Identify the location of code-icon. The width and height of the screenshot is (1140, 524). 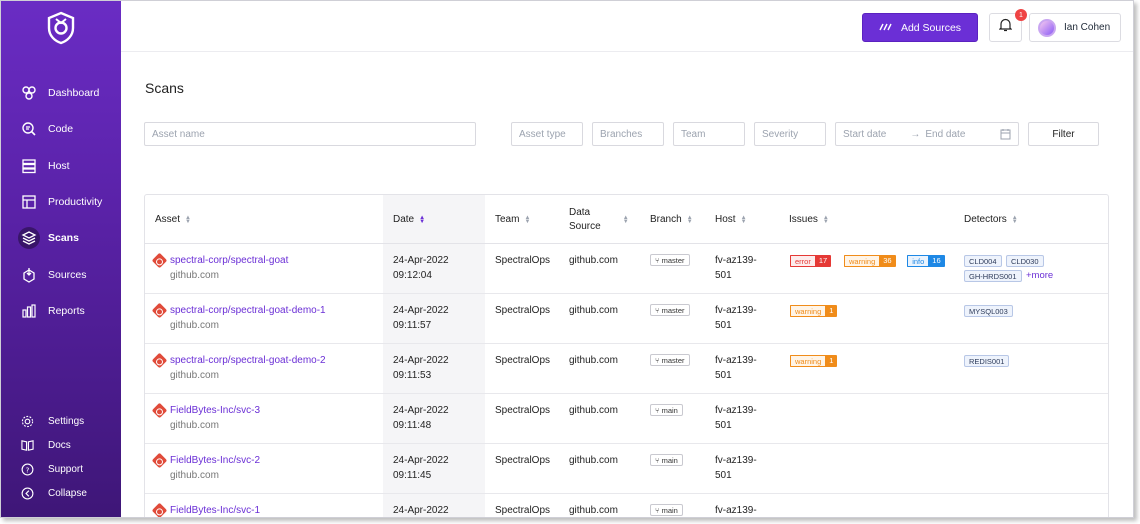
(29, 129).